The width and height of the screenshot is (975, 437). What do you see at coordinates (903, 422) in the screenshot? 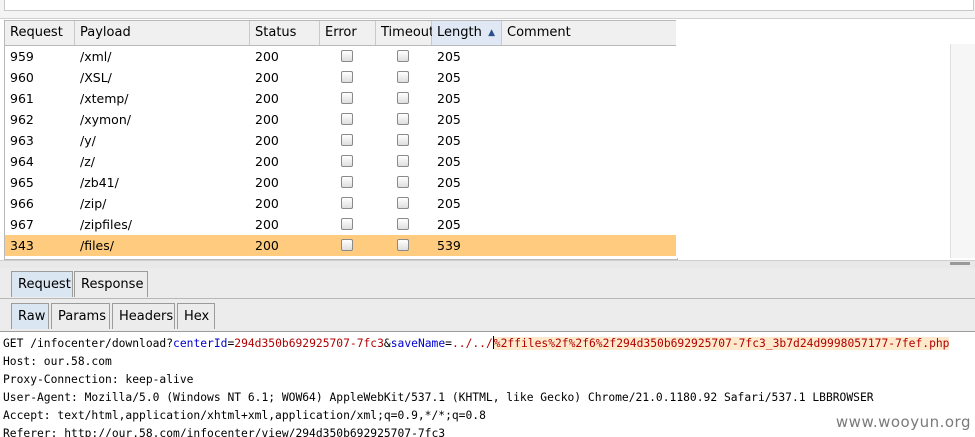
I see `watermark: www.wooyun.org` at bounding box center [903, 422].